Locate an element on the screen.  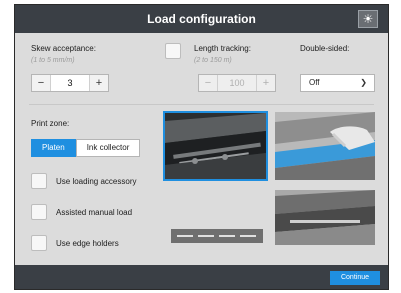
skew-increase-button: + is located at coordinates (99, 83).